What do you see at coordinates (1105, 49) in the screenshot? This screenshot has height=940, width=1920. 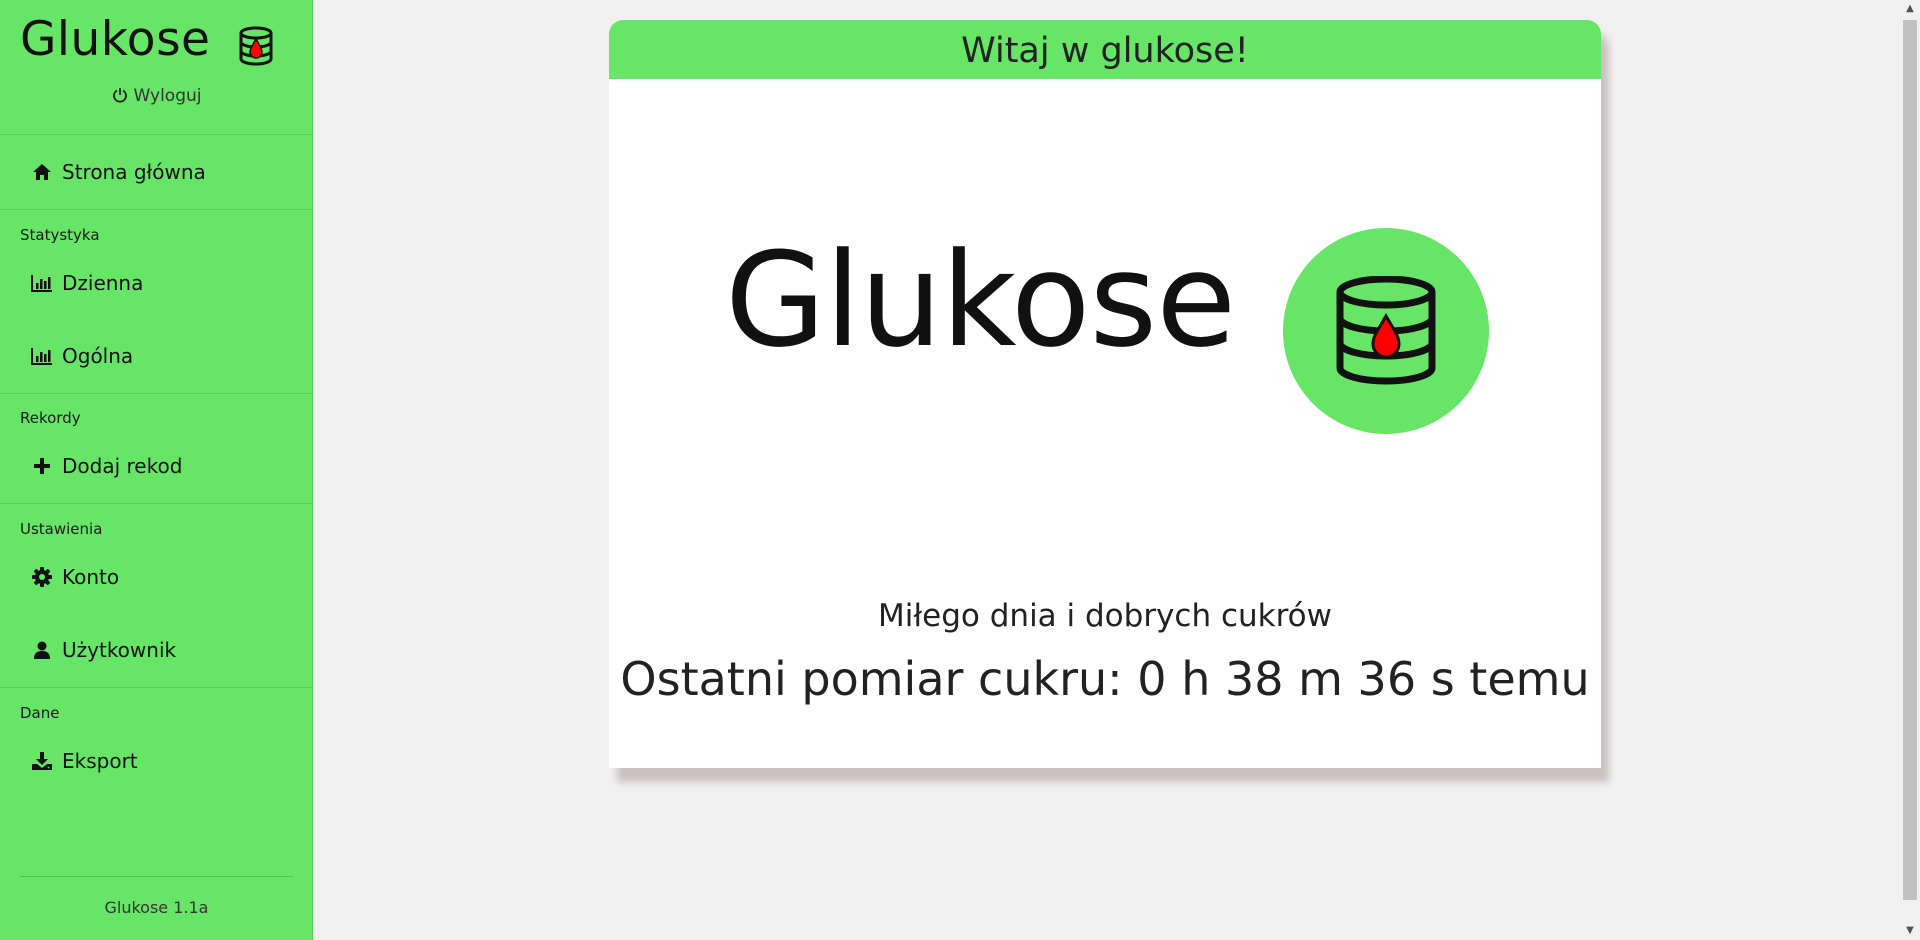 I see `card-header: Witaj w glukose!` at bounding box center [1105, 49].